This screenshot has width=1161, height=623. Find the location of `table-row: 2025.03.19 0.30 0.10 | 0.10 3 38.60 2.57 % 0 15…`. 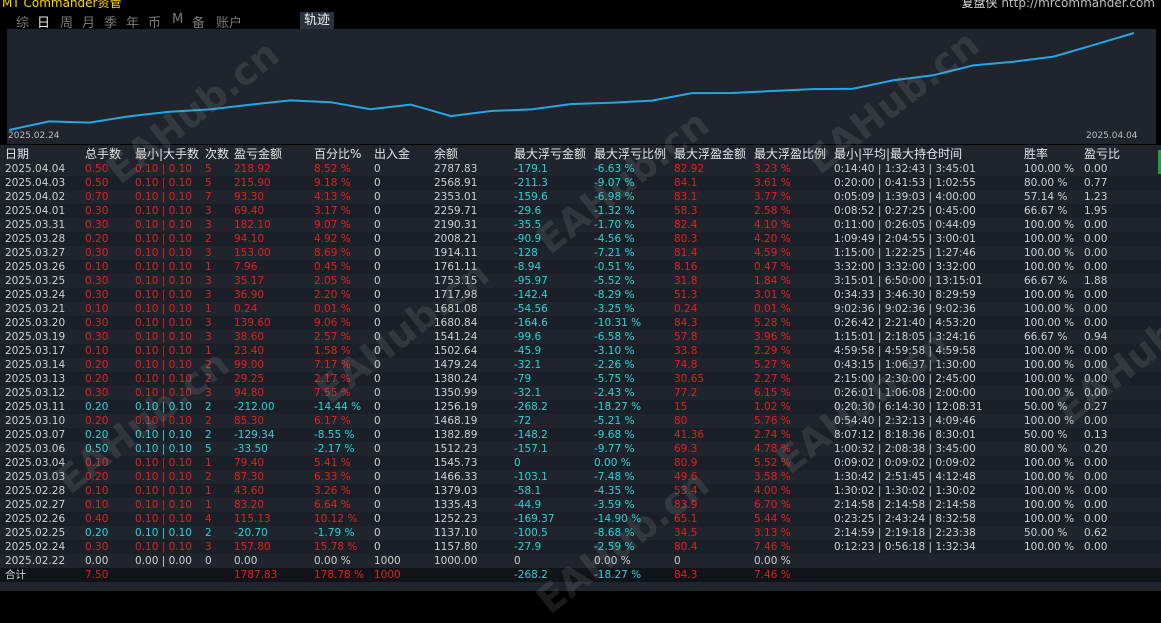

table-row: 2025.03.19 0.30 0.10 | 0.10 3 38.60 2.57 % 0 15… is located at coordinates (580, 337).